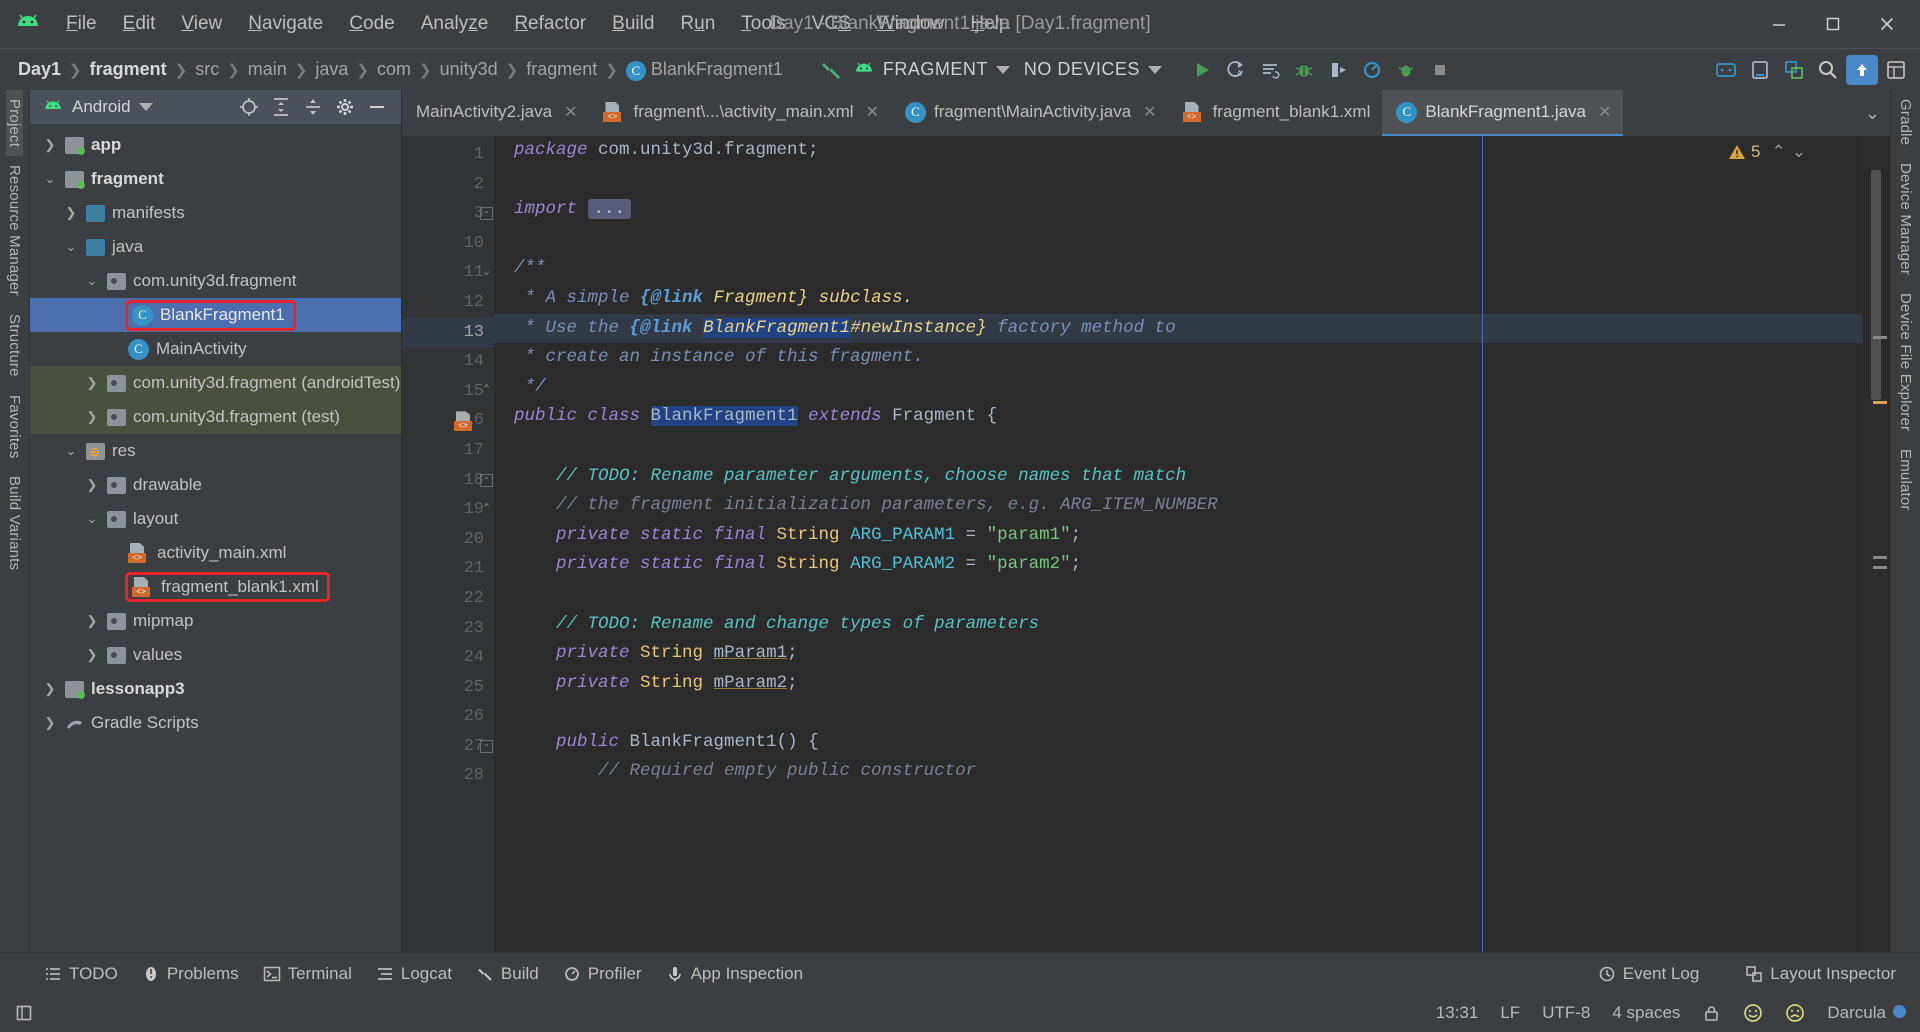 This screenshot has height=1032, width=1920. Describe the element at coordinates (331, 69) in the screenshot. I see `breadcrumb-item-java: java` at that location.